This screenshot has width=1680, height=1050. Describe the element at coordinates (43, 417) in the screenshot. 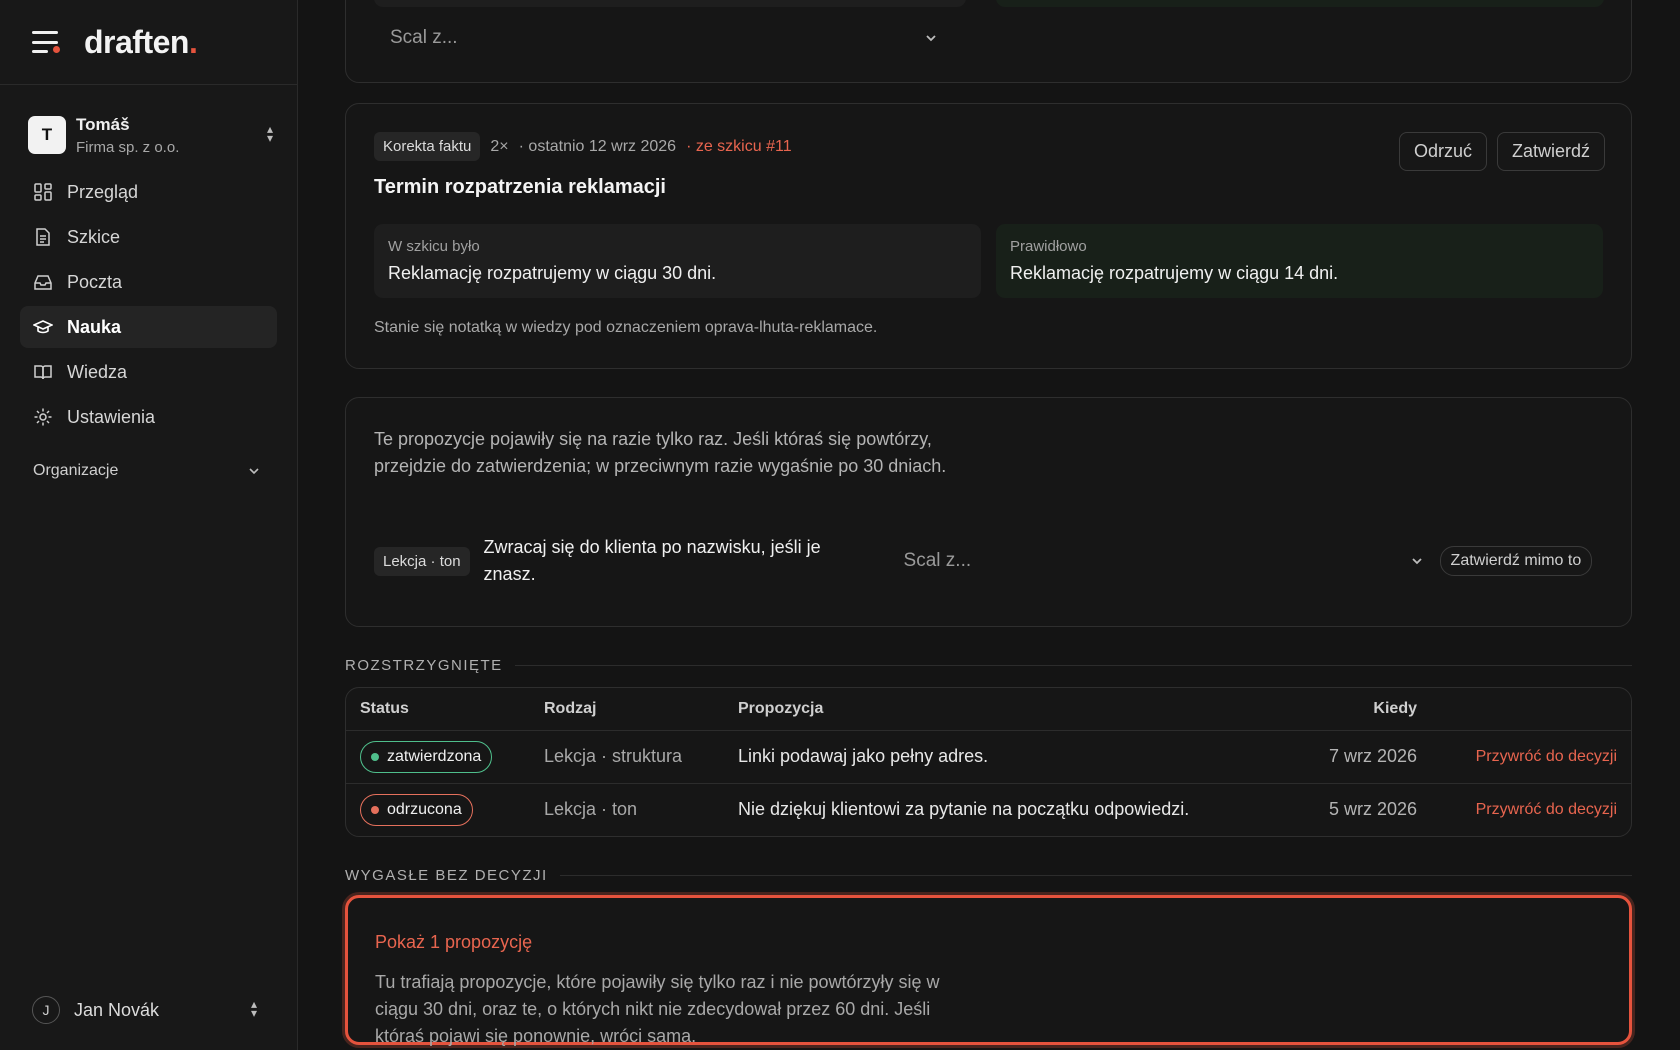

I see `gear-icon` at that location.